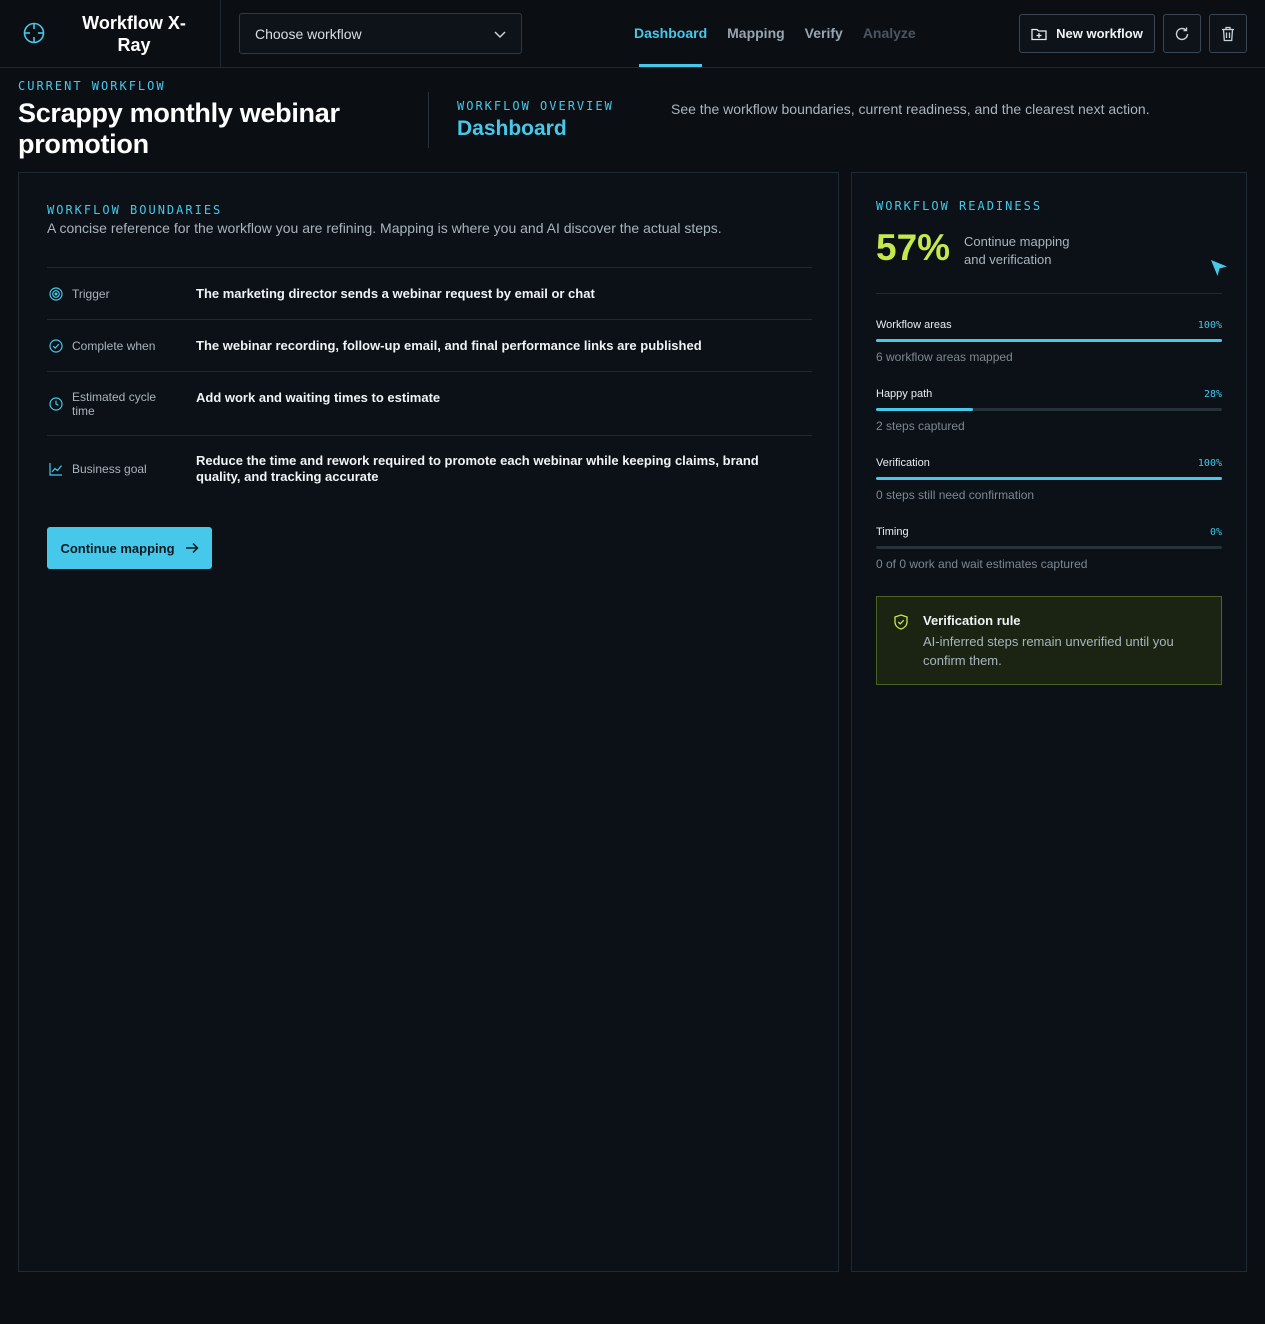  What do you see at coordinates (134, 34) in the screenshot?
I see `app-title: Workflow X-Ray` at bounding box center [134, 34].